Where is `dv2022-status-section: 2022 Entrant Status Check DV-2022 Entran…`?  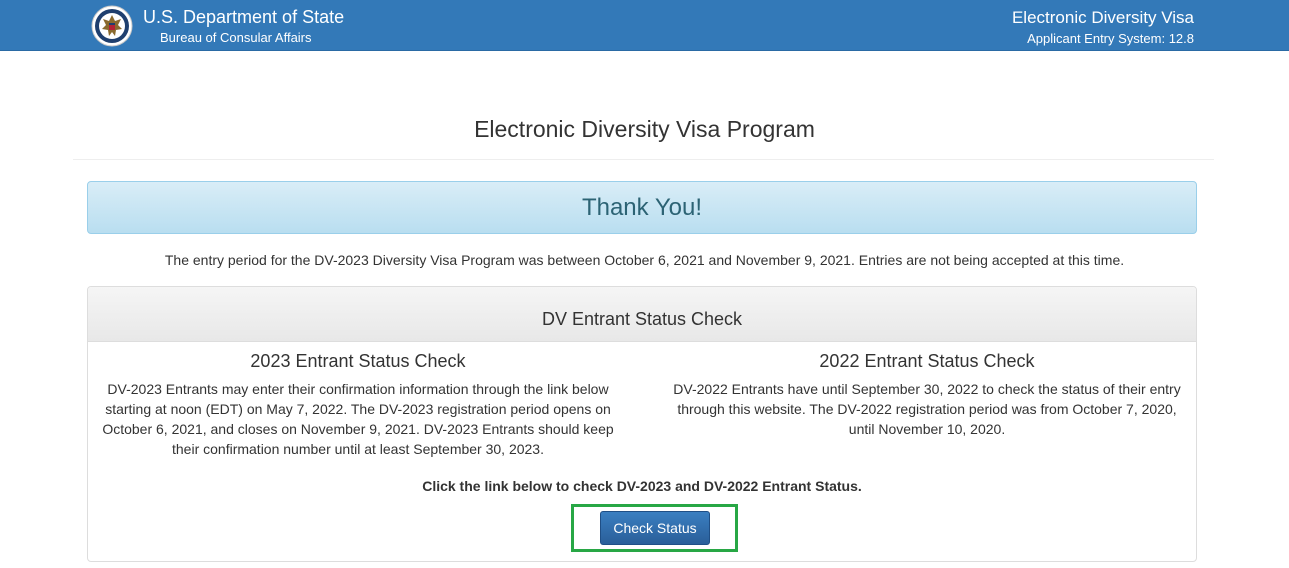 dv2022-status-section: 2022 Entrant Status Check DV-2022 Entran… is located at coordinates (927, 395).